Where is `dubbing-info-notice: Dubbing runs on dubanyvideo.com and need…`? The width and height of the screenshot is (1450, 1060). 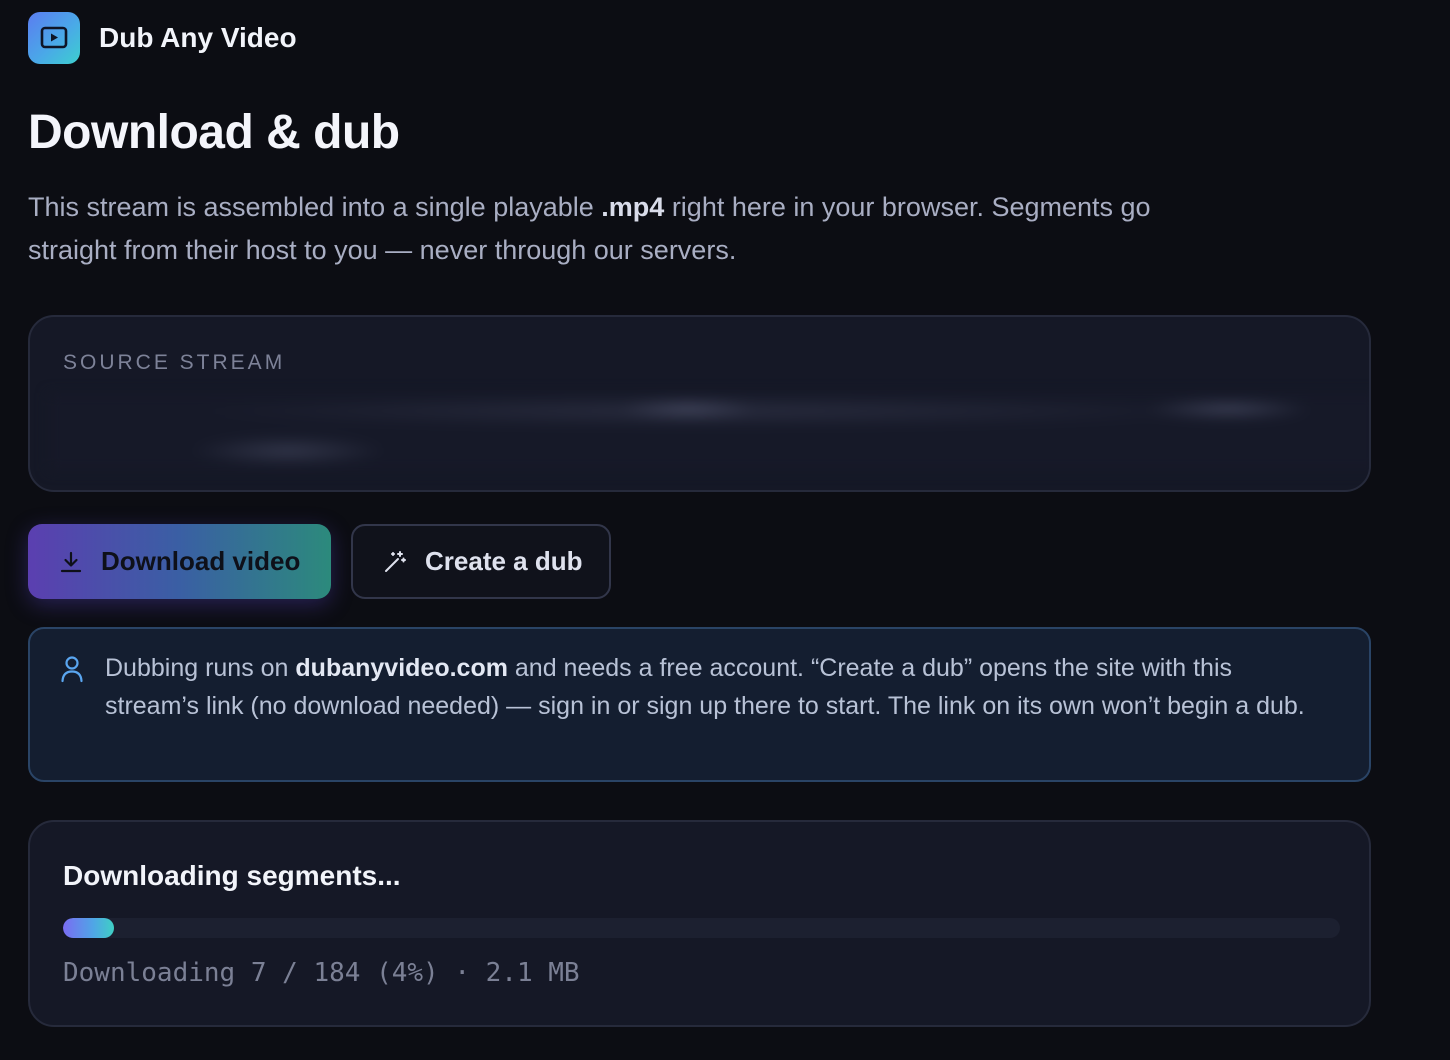
dubbing-info-notice: Dubbing runs on dubanyvideo.com and need… is located at coordinates (699, 704).